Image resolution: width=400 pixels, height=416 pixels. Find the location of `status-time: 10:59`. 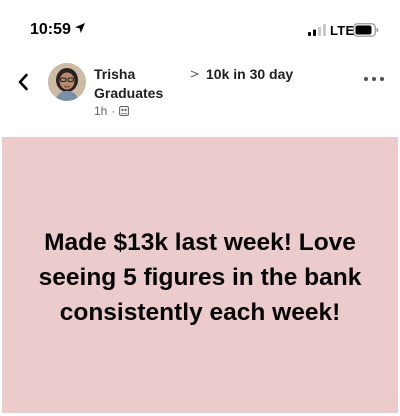

status-time: 10:59 is located at coordinates (50, 29).